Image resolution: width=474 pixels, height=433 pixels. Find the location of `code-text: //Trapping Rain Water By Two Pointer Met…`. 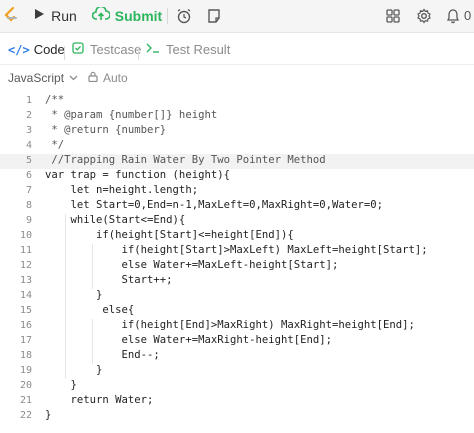

code-text: //Trapping Rain Water By Two Pointer Met… is located at coordinates (185, 160).